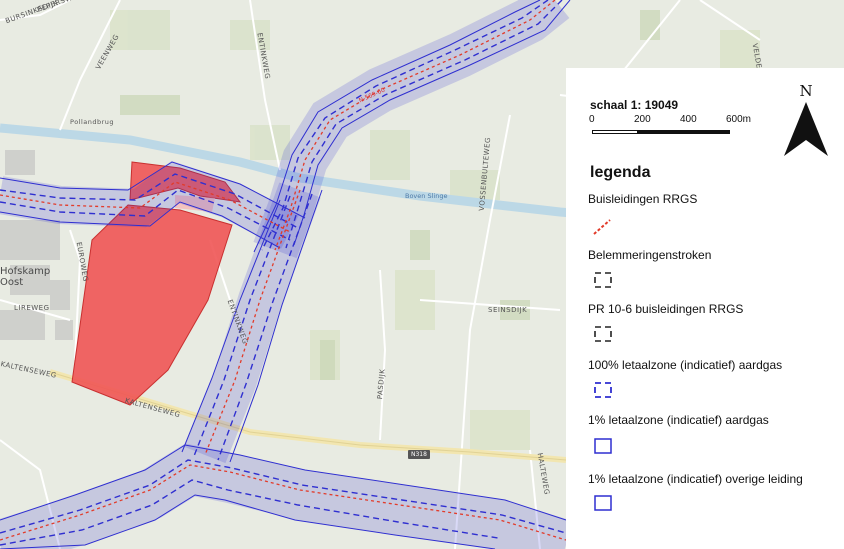 The image size is (844, 549). Describe the element at coordinates (92, 122) in the screenshot. I see `label-pollandbrug: Pollandbrug` at that location.